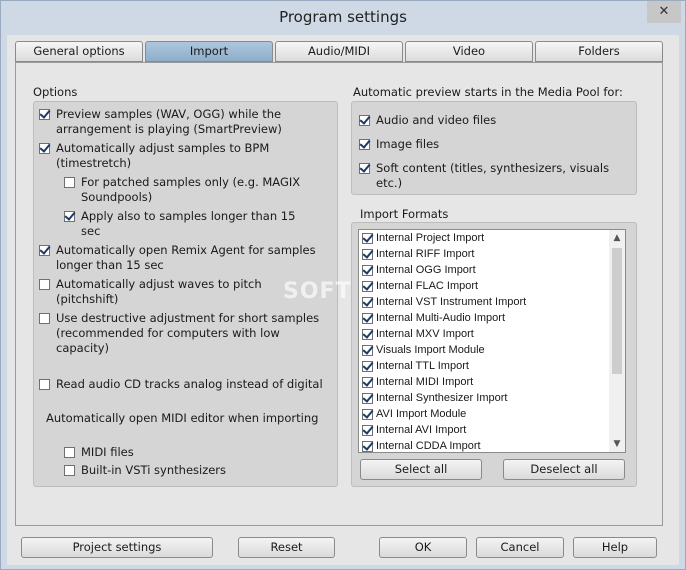 This screenshot has width=686, height=570. Describe the element at coordinates (428, 446) in the screenshot. I see `list-item-label: Internal CDDA Import` at that location.